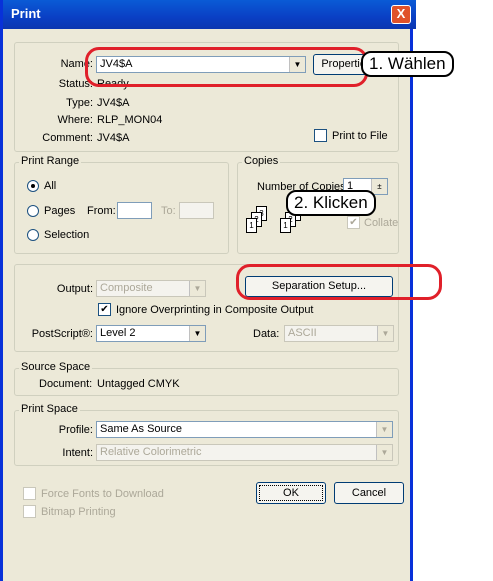 This screenshot has height=581, width=493. What do you see at coordinates (75, 430) in the screenshot?
I see `profile-label: Profile:` at bounding box center [75, 430].